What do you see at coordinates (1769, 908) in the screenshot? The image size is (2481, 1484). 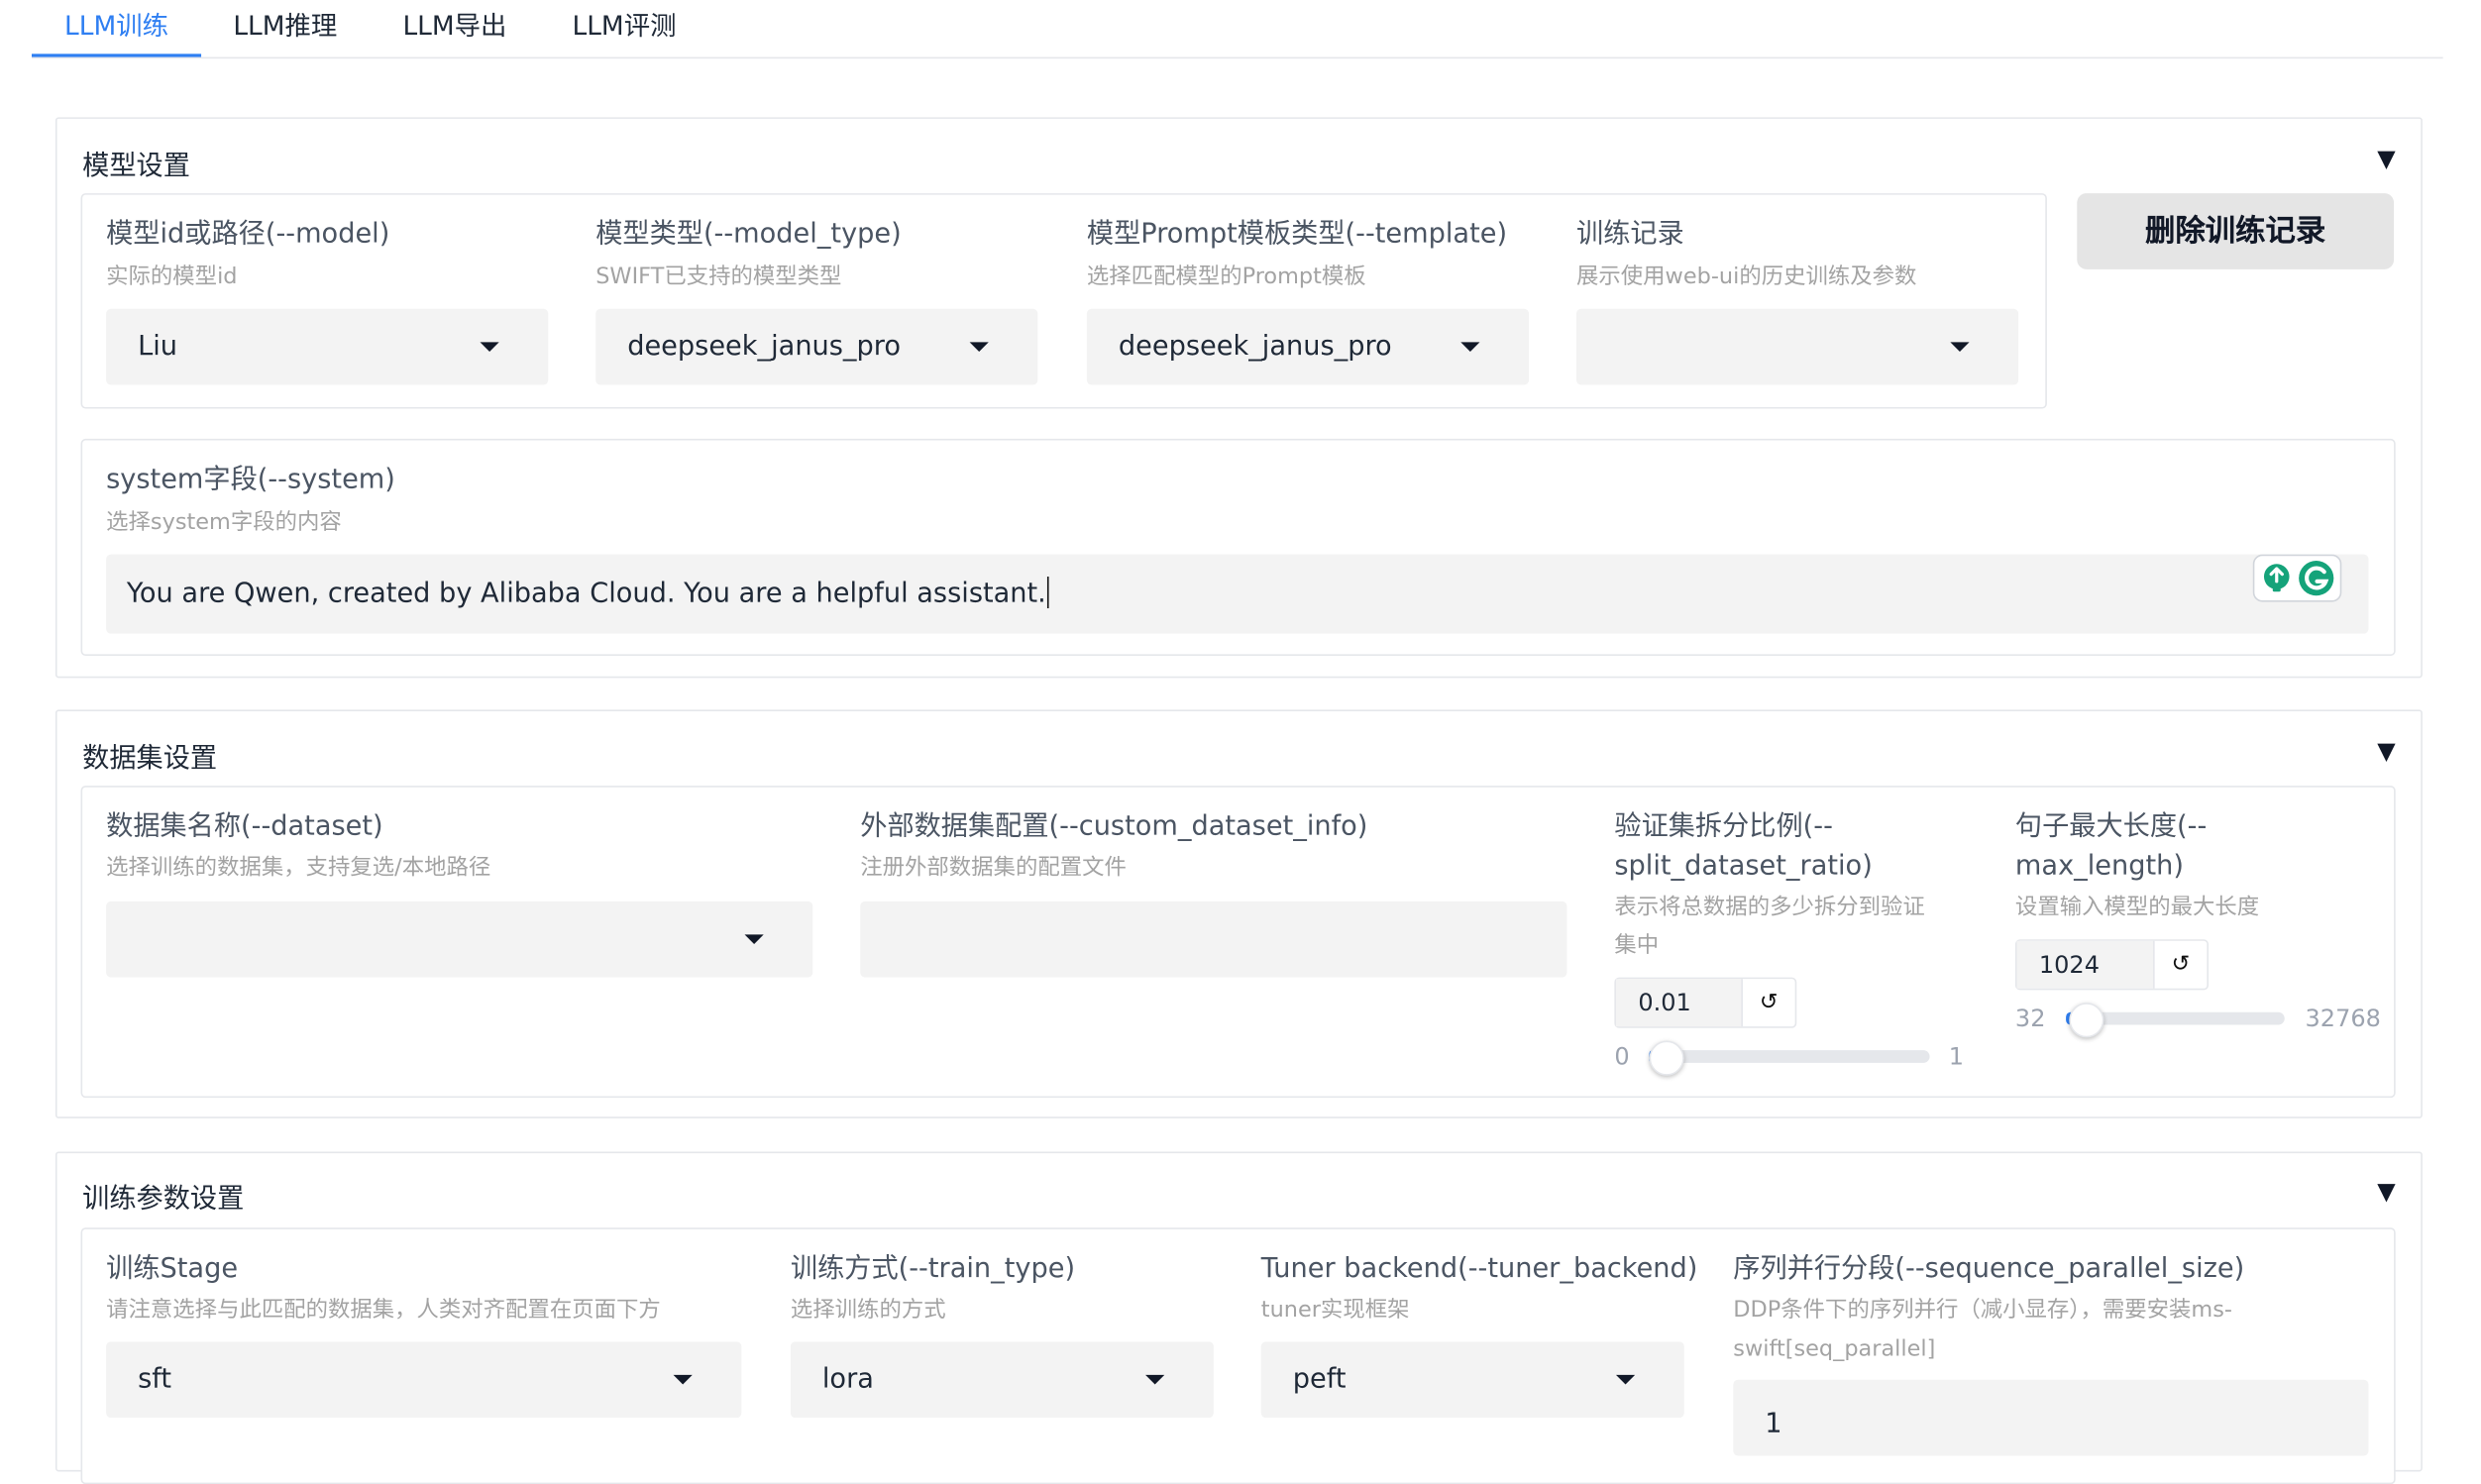 I see `split-ratio-hint-line1: 表示将总数据的多少拆分到验证` at bounding box center [1769, 908].